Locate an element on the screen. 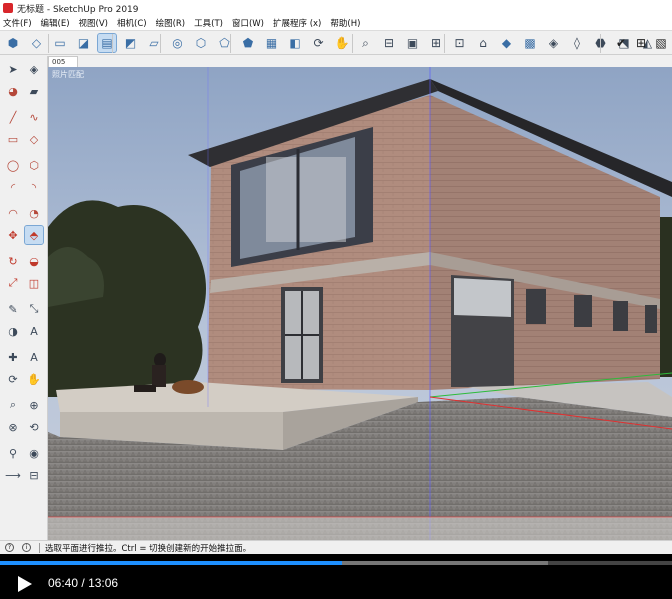 The width and height of the screenshot is (672, 599). drape-icon: ◊ is located at coordinates (577, 43).